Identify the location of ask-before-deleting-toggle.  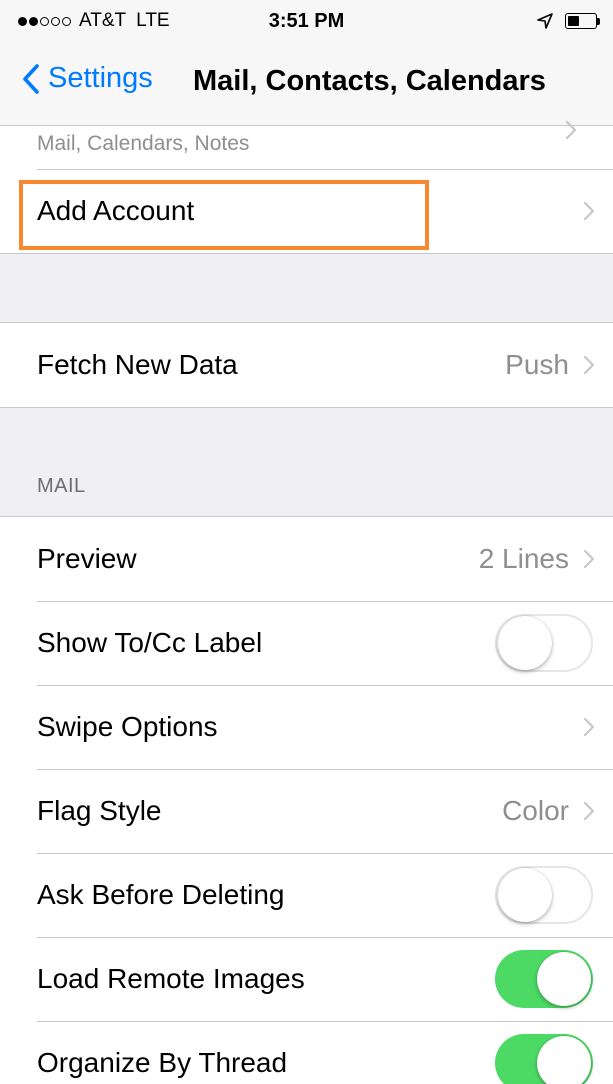
(544, 895).